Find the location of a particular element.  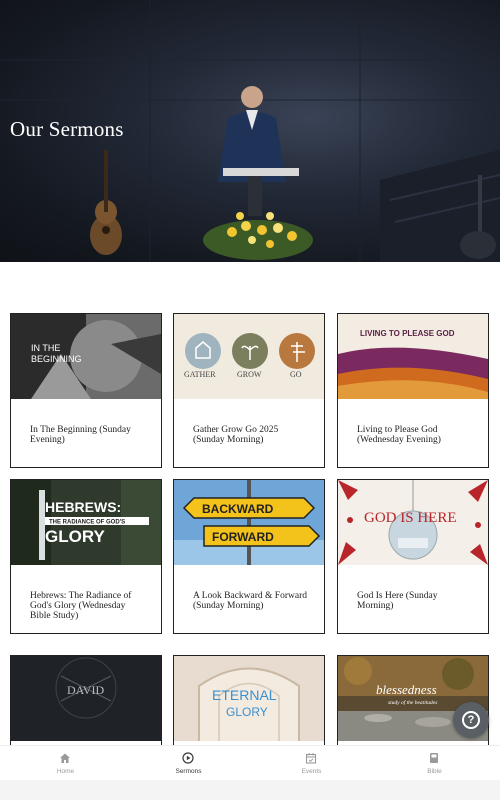

sermon-thumbnail: BACKWARD FORWARD is located at coordinates (249, 522).